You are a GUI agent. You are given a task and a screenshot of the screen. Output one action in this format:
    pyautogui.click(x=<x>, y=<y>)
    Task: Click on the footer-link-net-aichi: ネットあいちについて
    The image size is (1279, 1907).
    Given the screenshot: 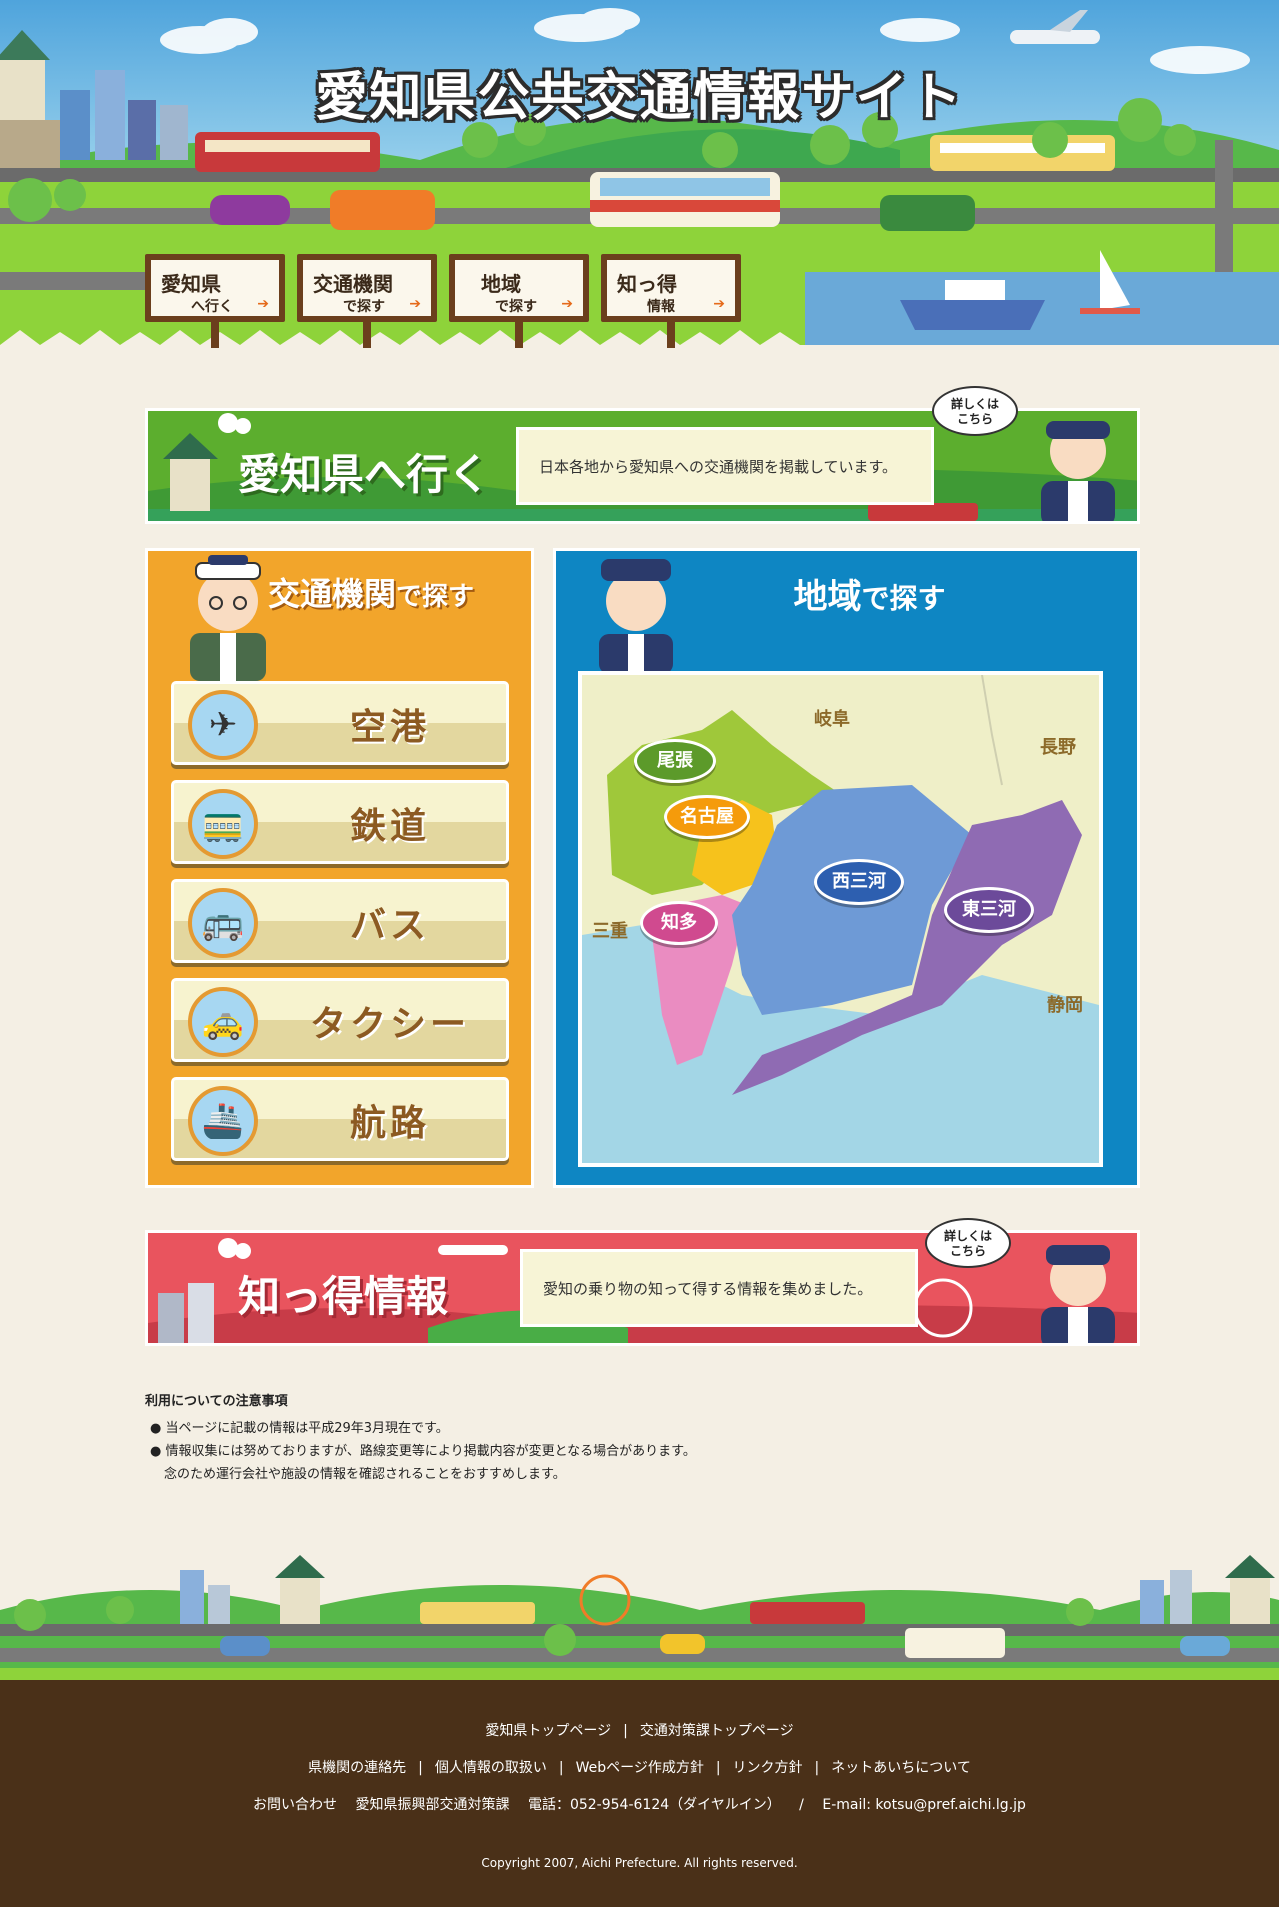 What is the action you would take?
    pyautogui.click(x=901, y=1768)
    